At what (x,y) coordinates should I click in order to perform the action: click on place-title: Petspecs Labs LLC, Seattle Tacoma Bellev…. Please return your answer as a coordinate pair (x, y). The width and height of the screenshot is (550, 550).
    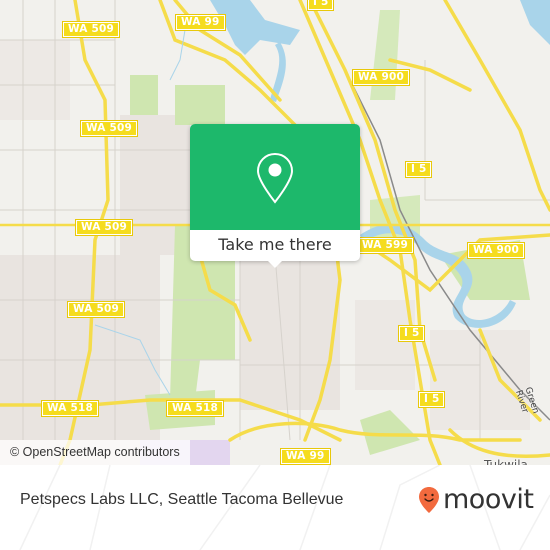
    Looking at the image, I should click on (182, 499).